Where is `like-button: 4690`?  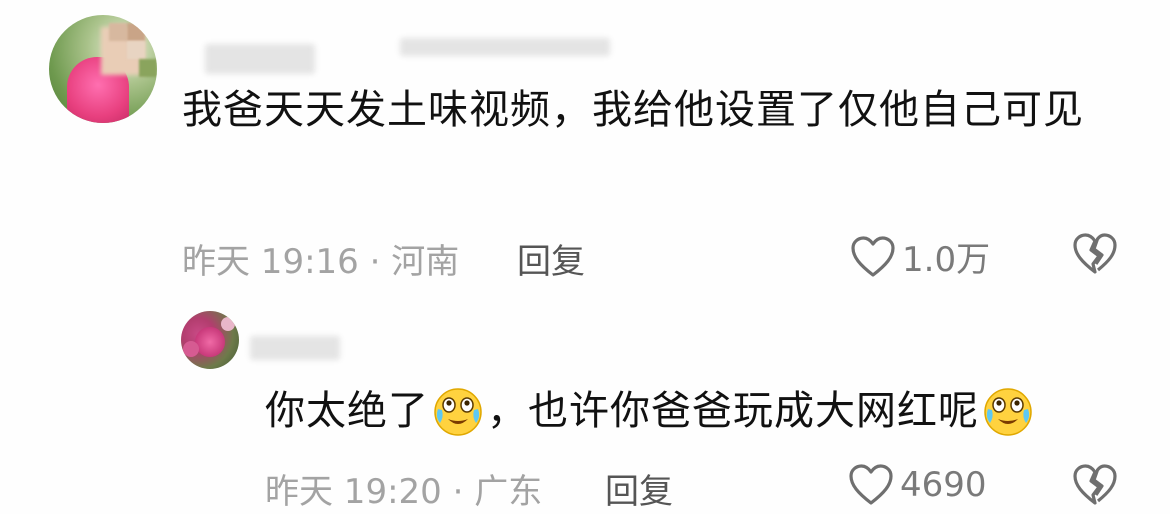
like-button: 4690 is located at coordinates (917, 485).